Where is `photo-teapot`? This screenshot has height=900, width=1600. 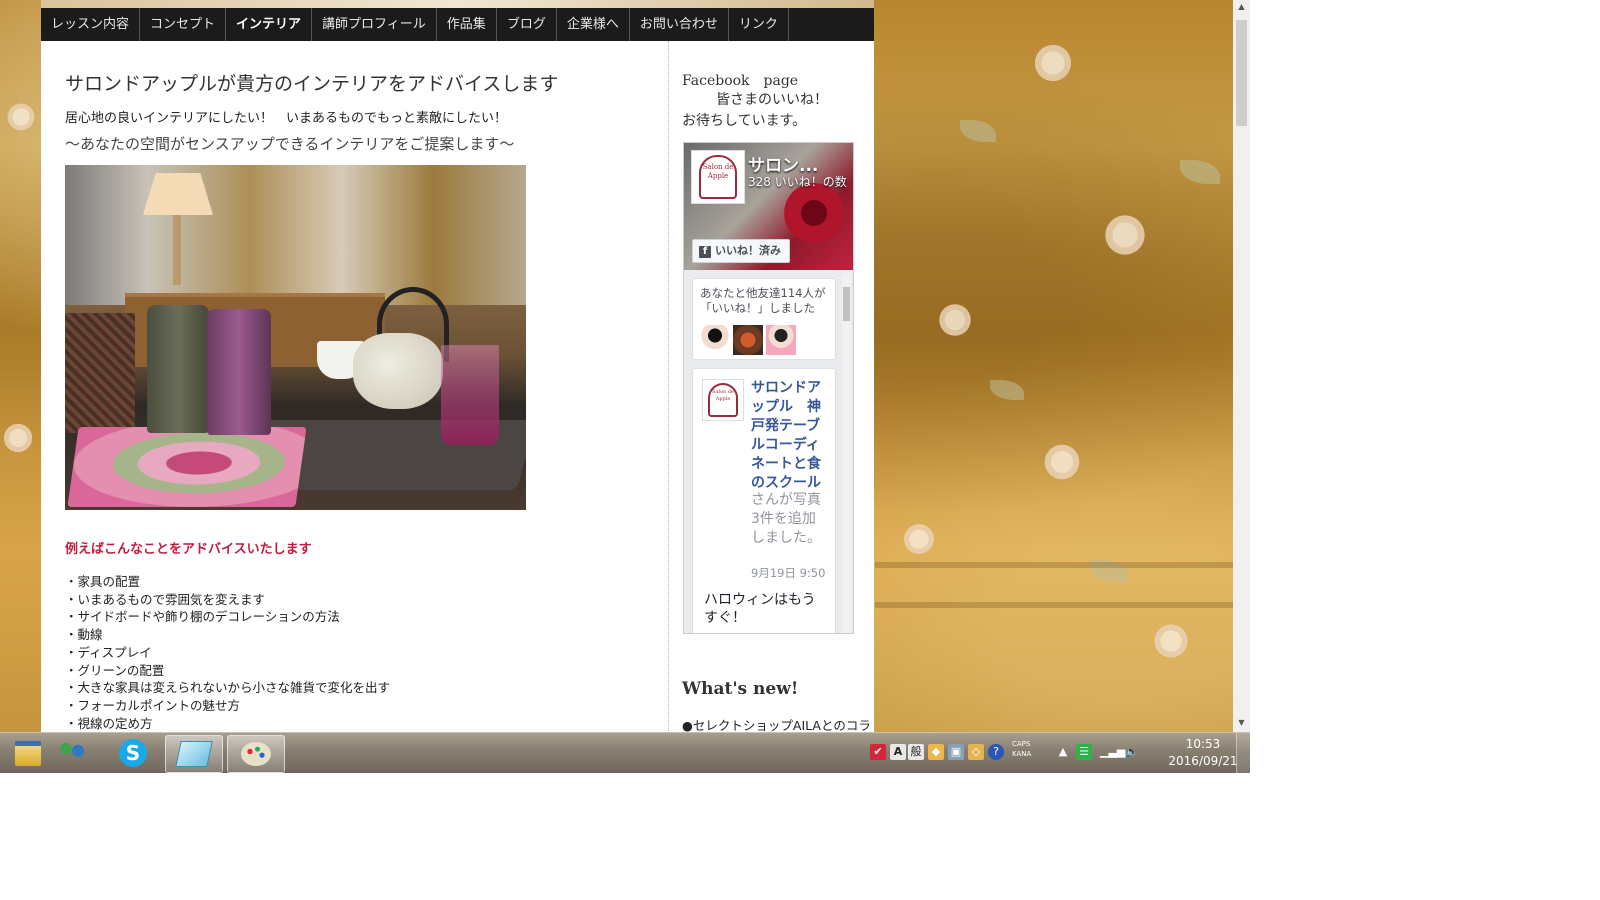
photo-teapot is located at coordinates (398, 371).